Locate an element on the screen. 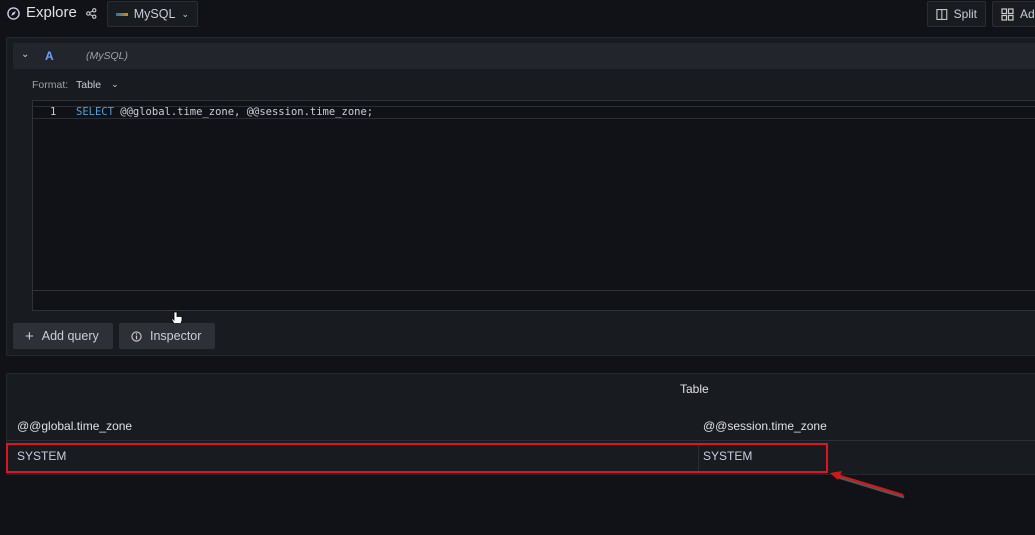 The height and width of the screenshot is (535, 1035). datasource-picker: MySQL ⌄ is located at coordinates (152, 14).